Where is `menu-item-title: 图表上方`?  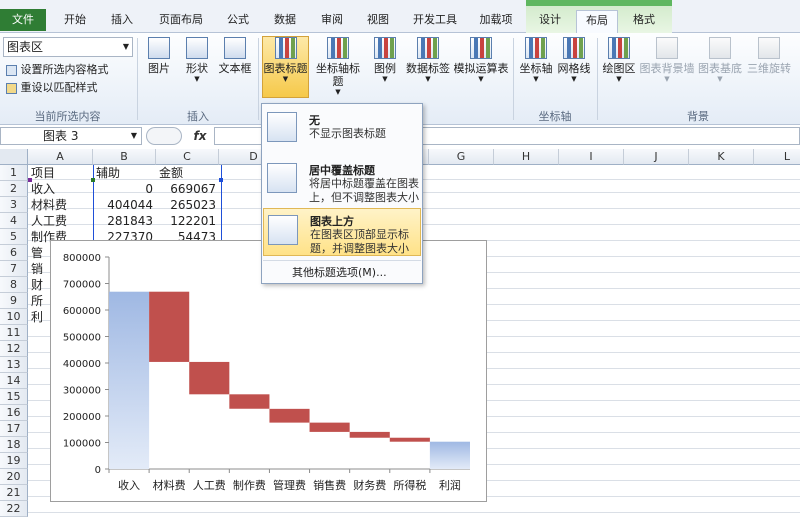 menu-item-title: 图表上方 is located at coordinates (332, 221).